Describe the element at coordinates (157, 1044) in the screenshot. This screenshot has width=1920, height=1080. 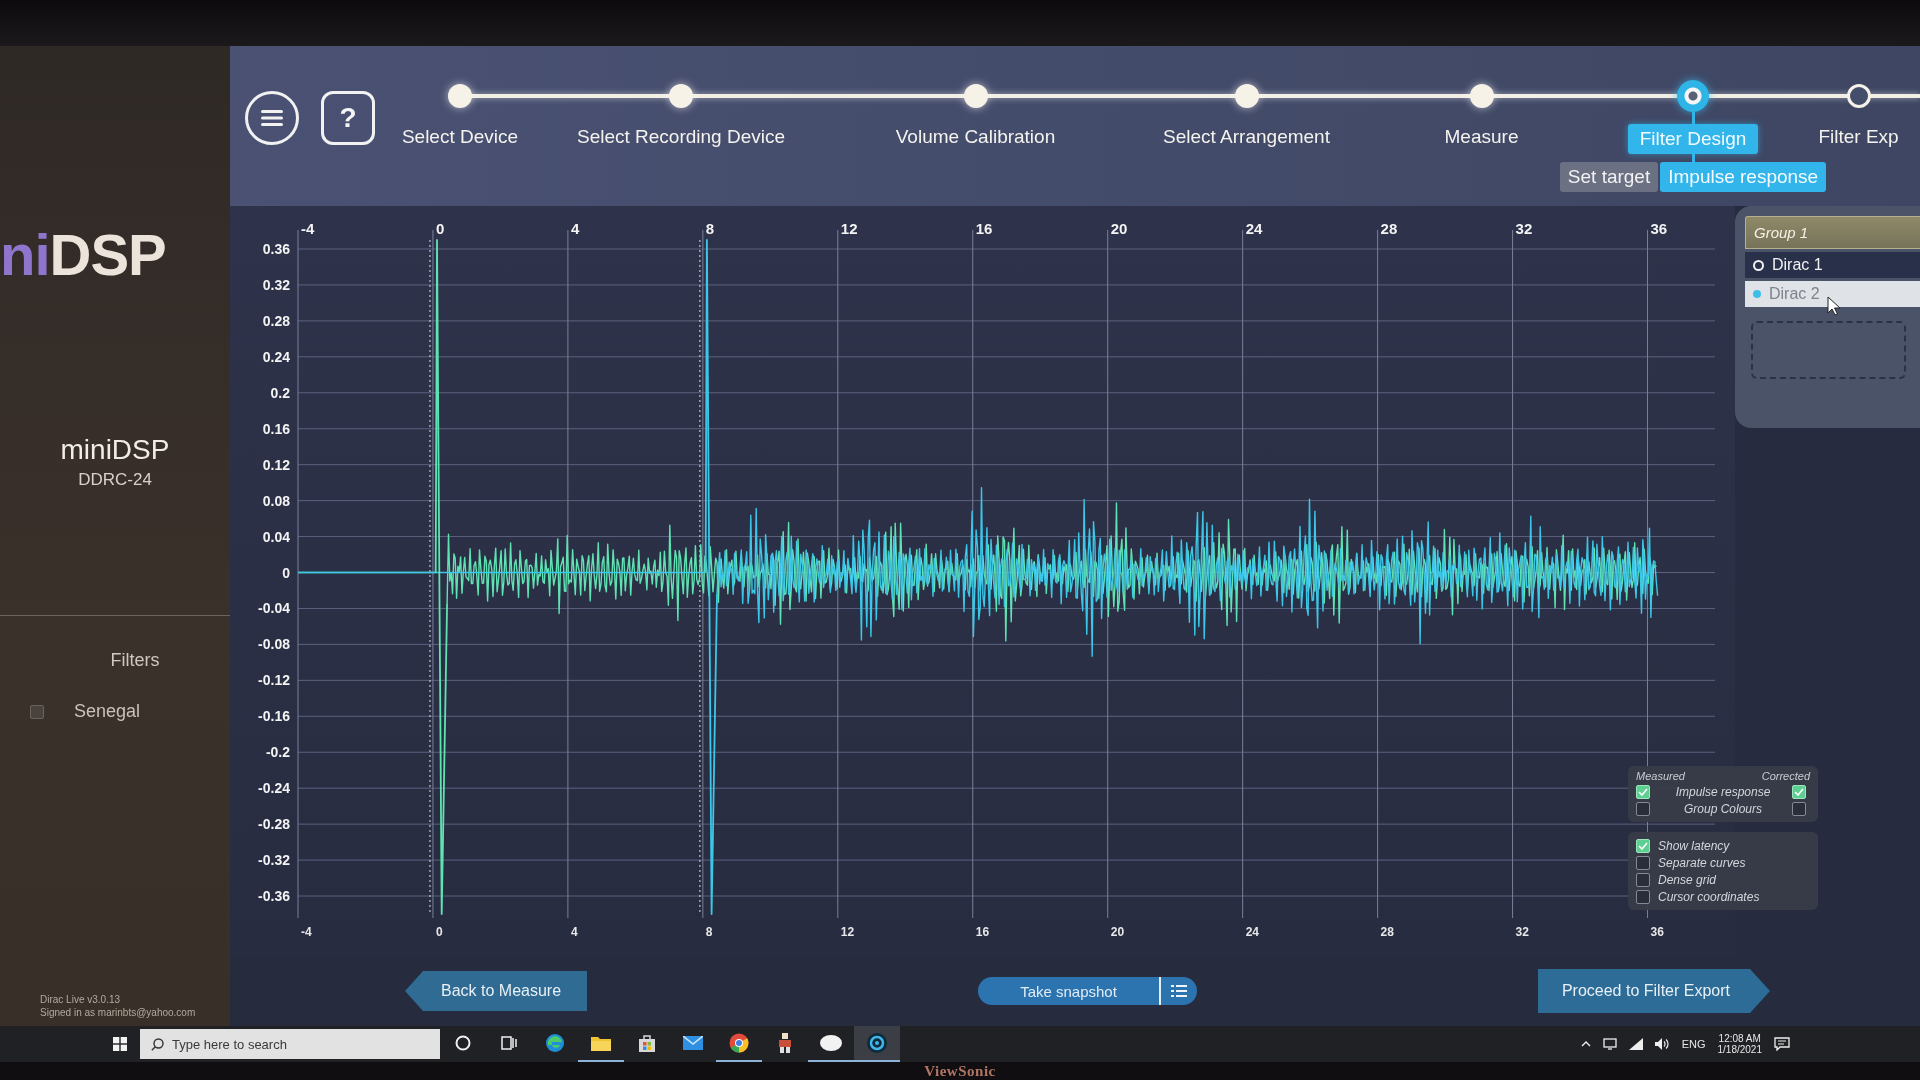
I see `search-icon` at that location.